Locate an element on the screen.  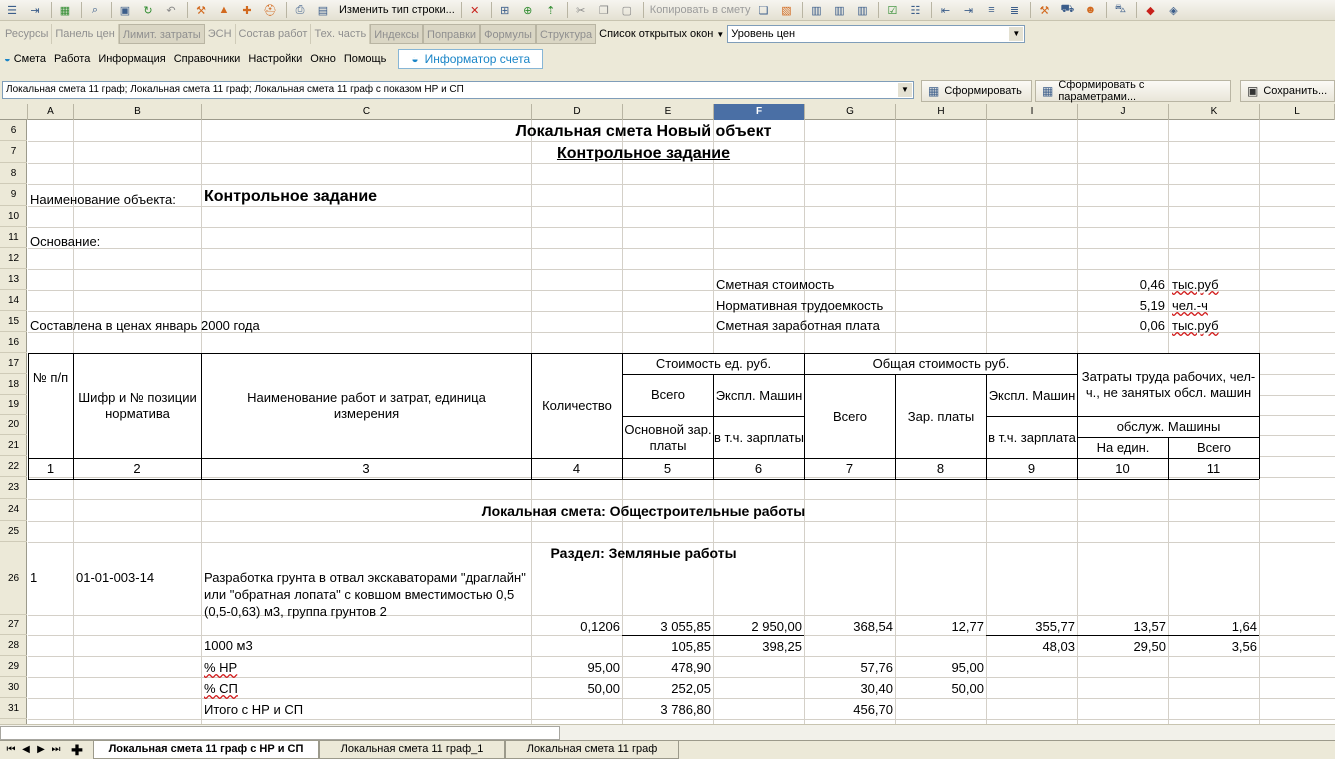
col-number: 1 is located at coordinates (50, 469).